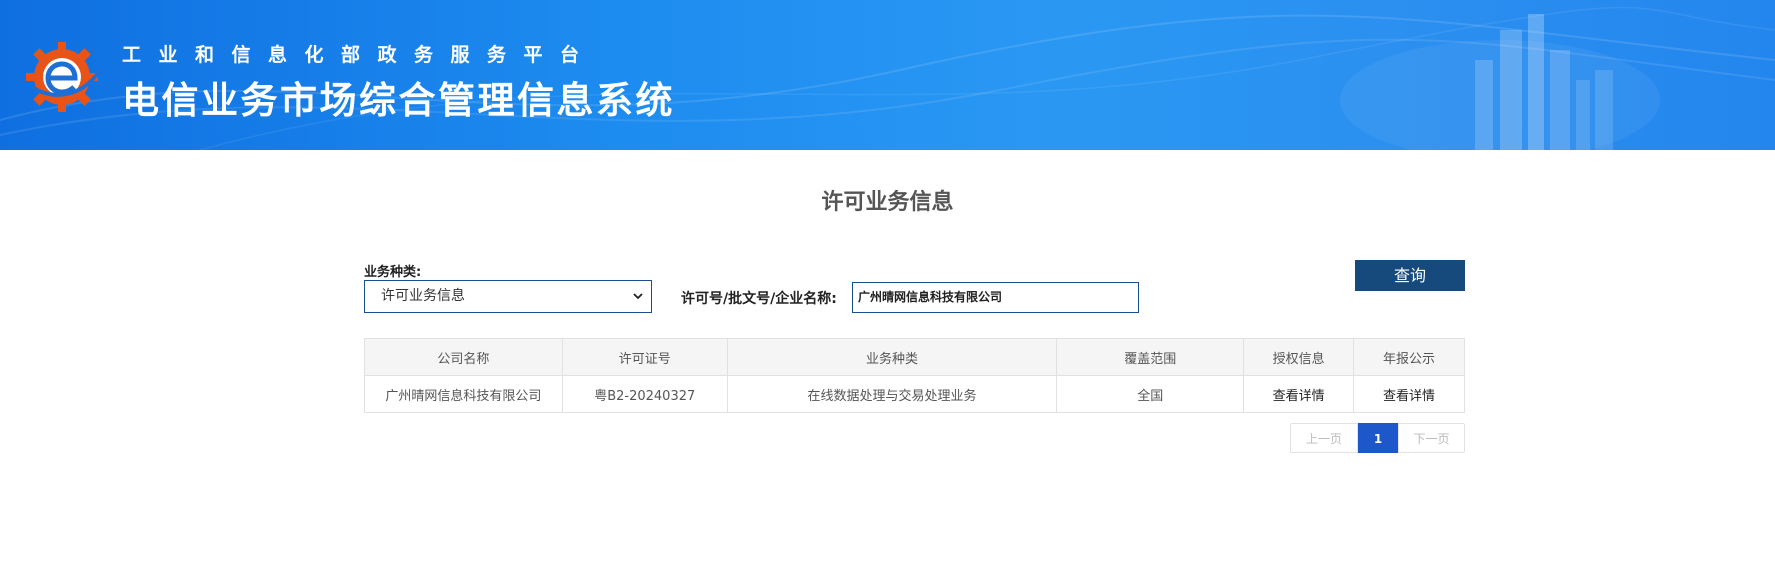  Describe the element at coordinates (1410, 275) in the screenshot. I see `query-button: 查询` at that location.